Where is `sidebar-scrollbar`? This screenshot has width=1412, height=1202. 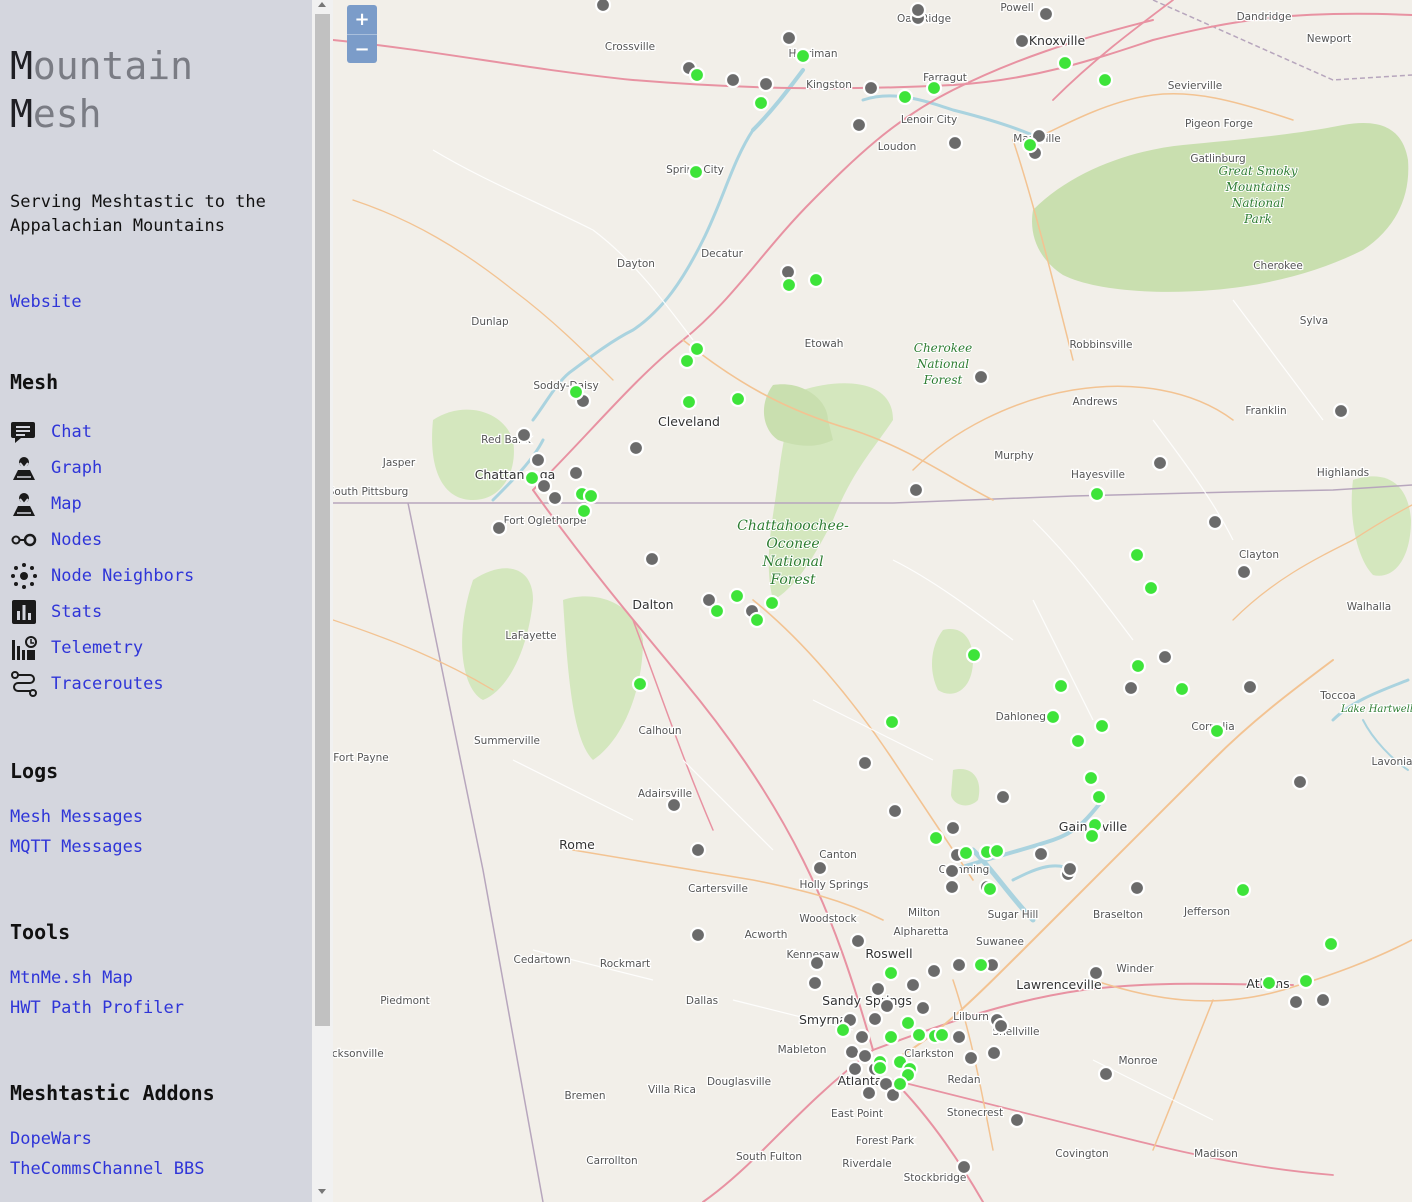
sidebar-scrollbar is located at coordinates (322, 601).